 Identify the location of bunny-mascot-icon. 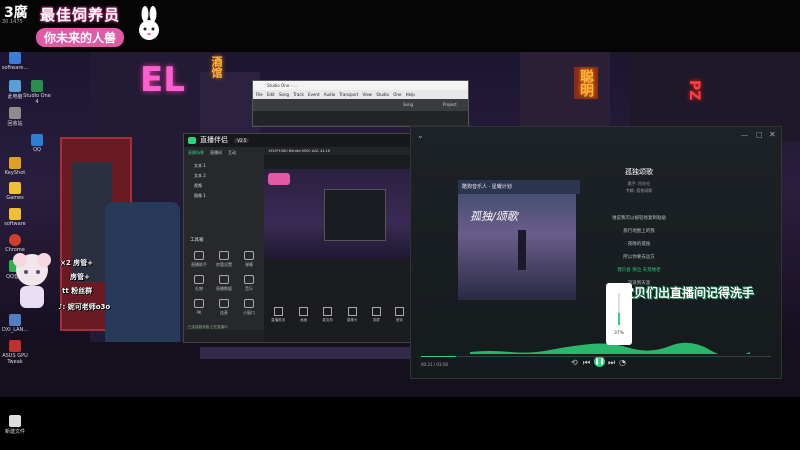
(149, 23).